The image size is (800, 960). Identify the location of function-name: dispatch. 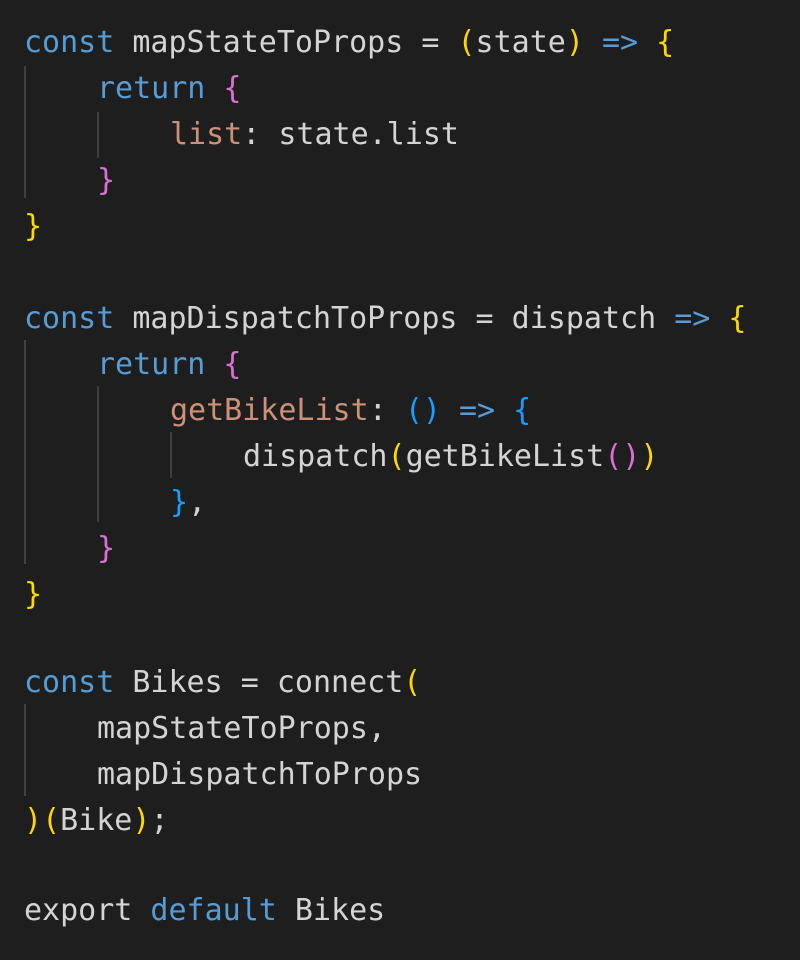
(315, 456).